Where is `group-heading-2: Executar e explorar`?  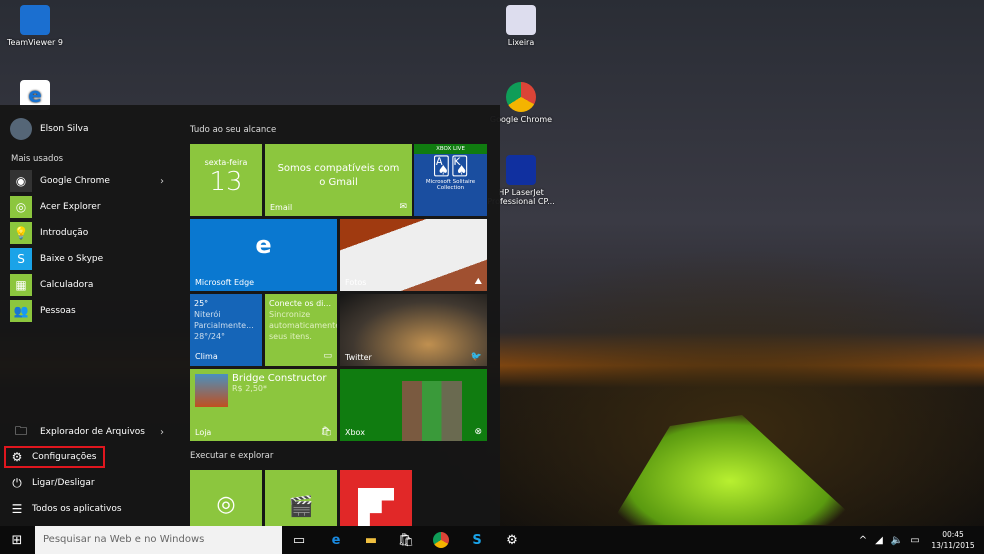
group-heading-2: Executar e explorar is located at coordinates (232, 456).